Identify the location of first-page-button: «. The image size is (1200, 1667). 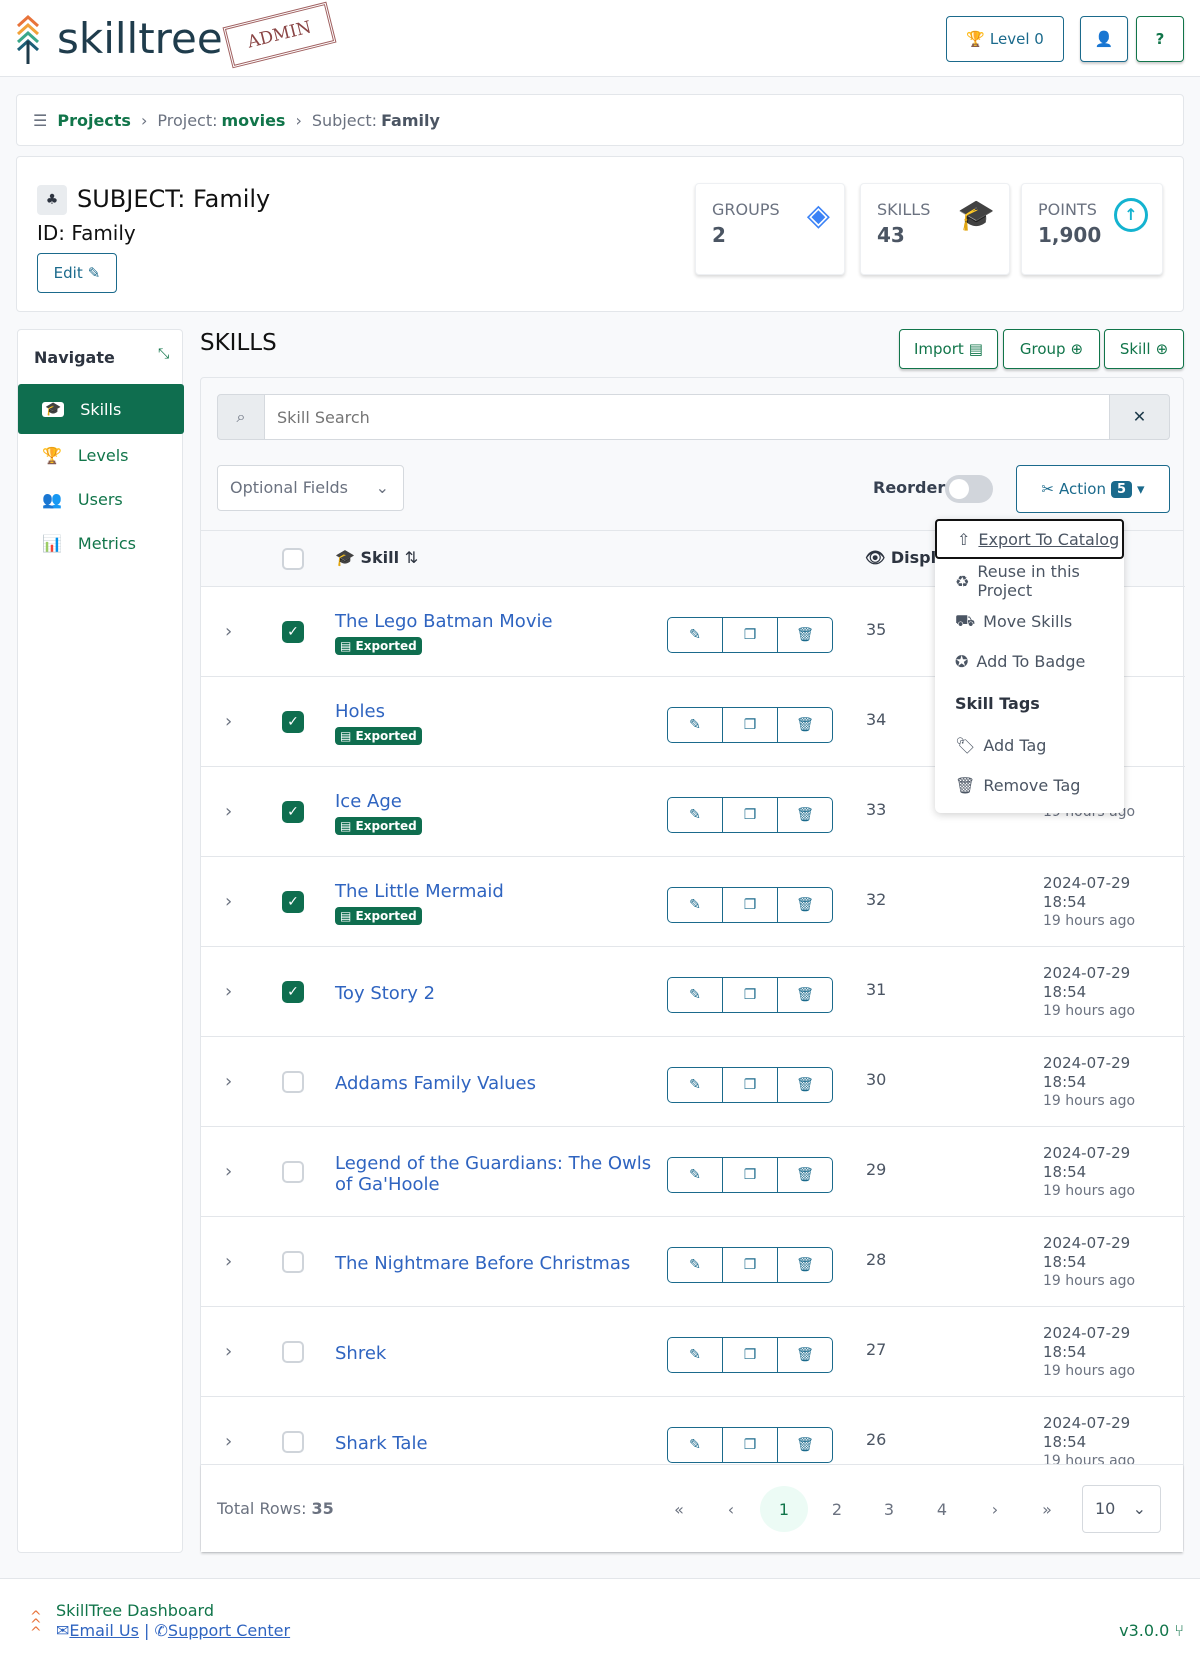
(679, 1509).